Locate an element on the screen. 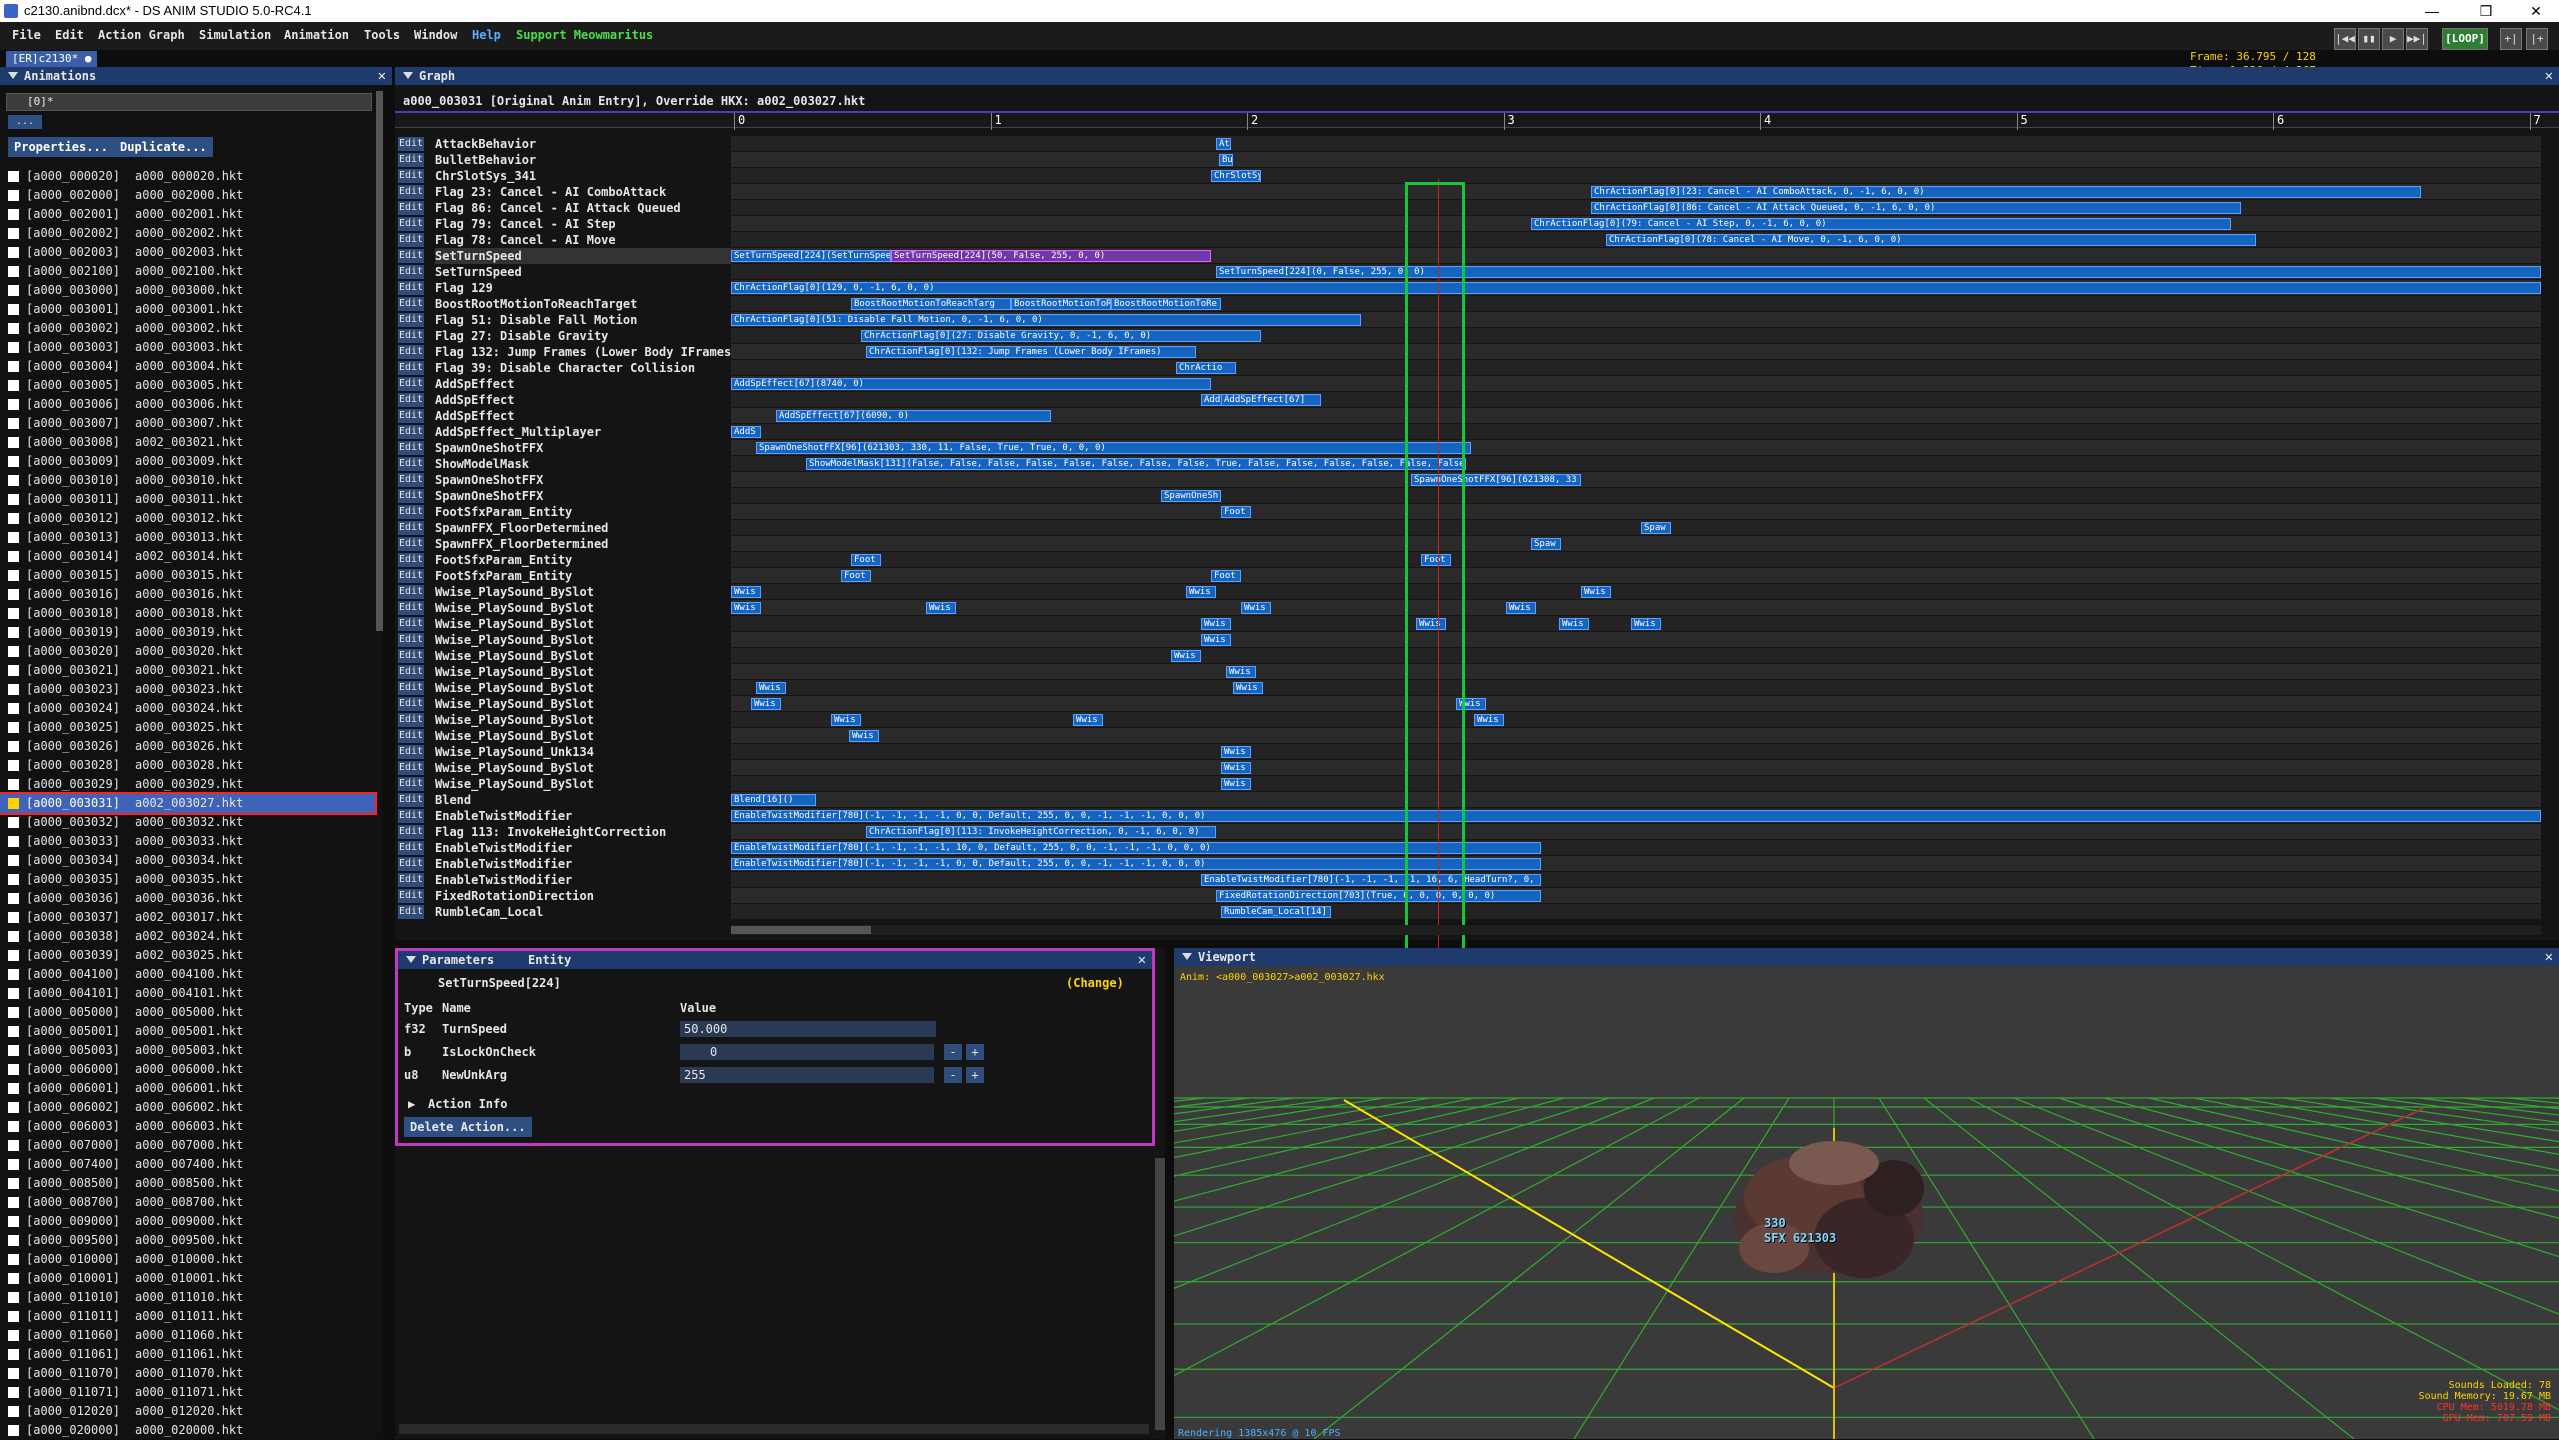 The image size is (2559, 1440). menu-tools: Tools is located at coordinates (382, 35).